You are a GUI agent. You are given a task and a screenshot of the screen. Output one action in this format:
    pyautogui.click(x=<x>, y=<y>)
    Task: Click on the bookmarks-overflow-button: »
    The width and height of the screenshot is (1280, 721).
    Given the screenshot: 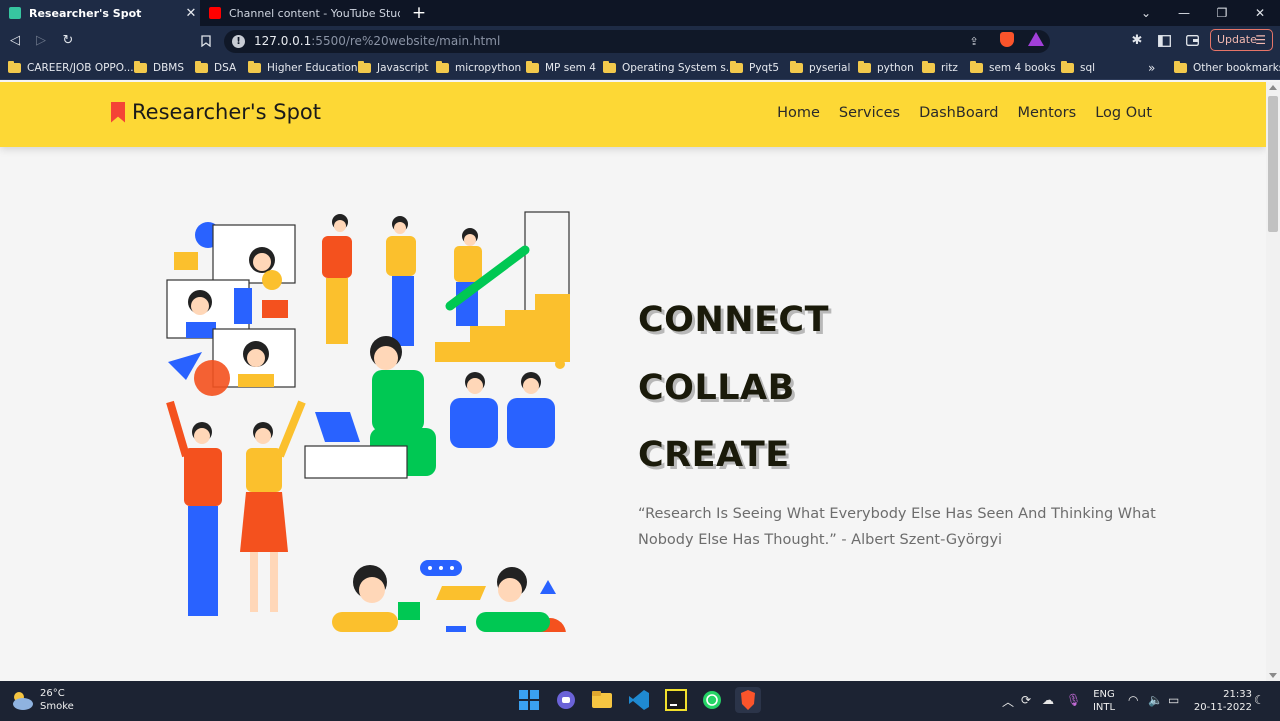 What is the action you would take?
    pyautogui.click(x=1151, y=68)
    